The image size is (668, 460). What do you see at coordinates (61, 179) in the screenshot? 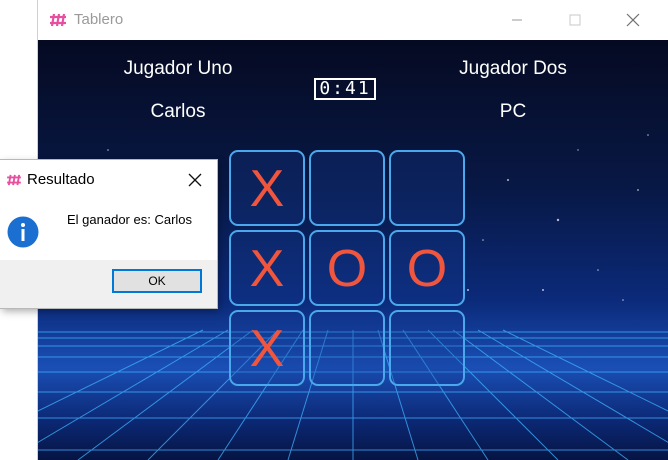
I see `dialog-title: Resultado` at bounding box center [61, 179].